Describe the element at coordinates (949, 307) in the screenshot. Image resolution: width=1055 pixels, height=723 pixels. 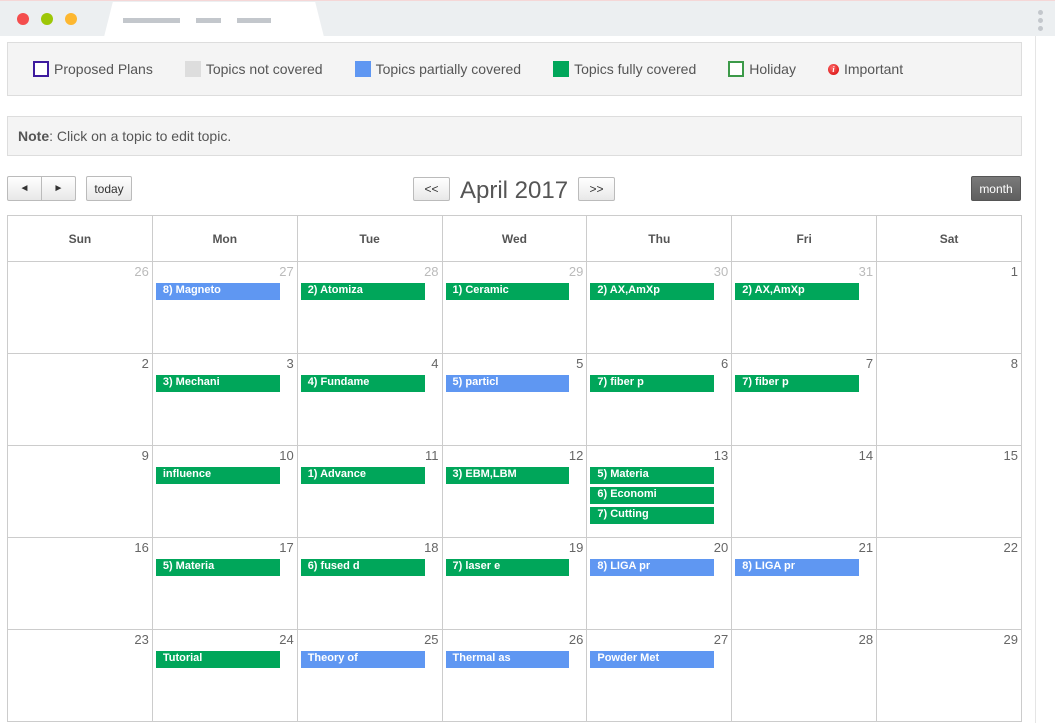
I see `day-cell: 1` at that location.